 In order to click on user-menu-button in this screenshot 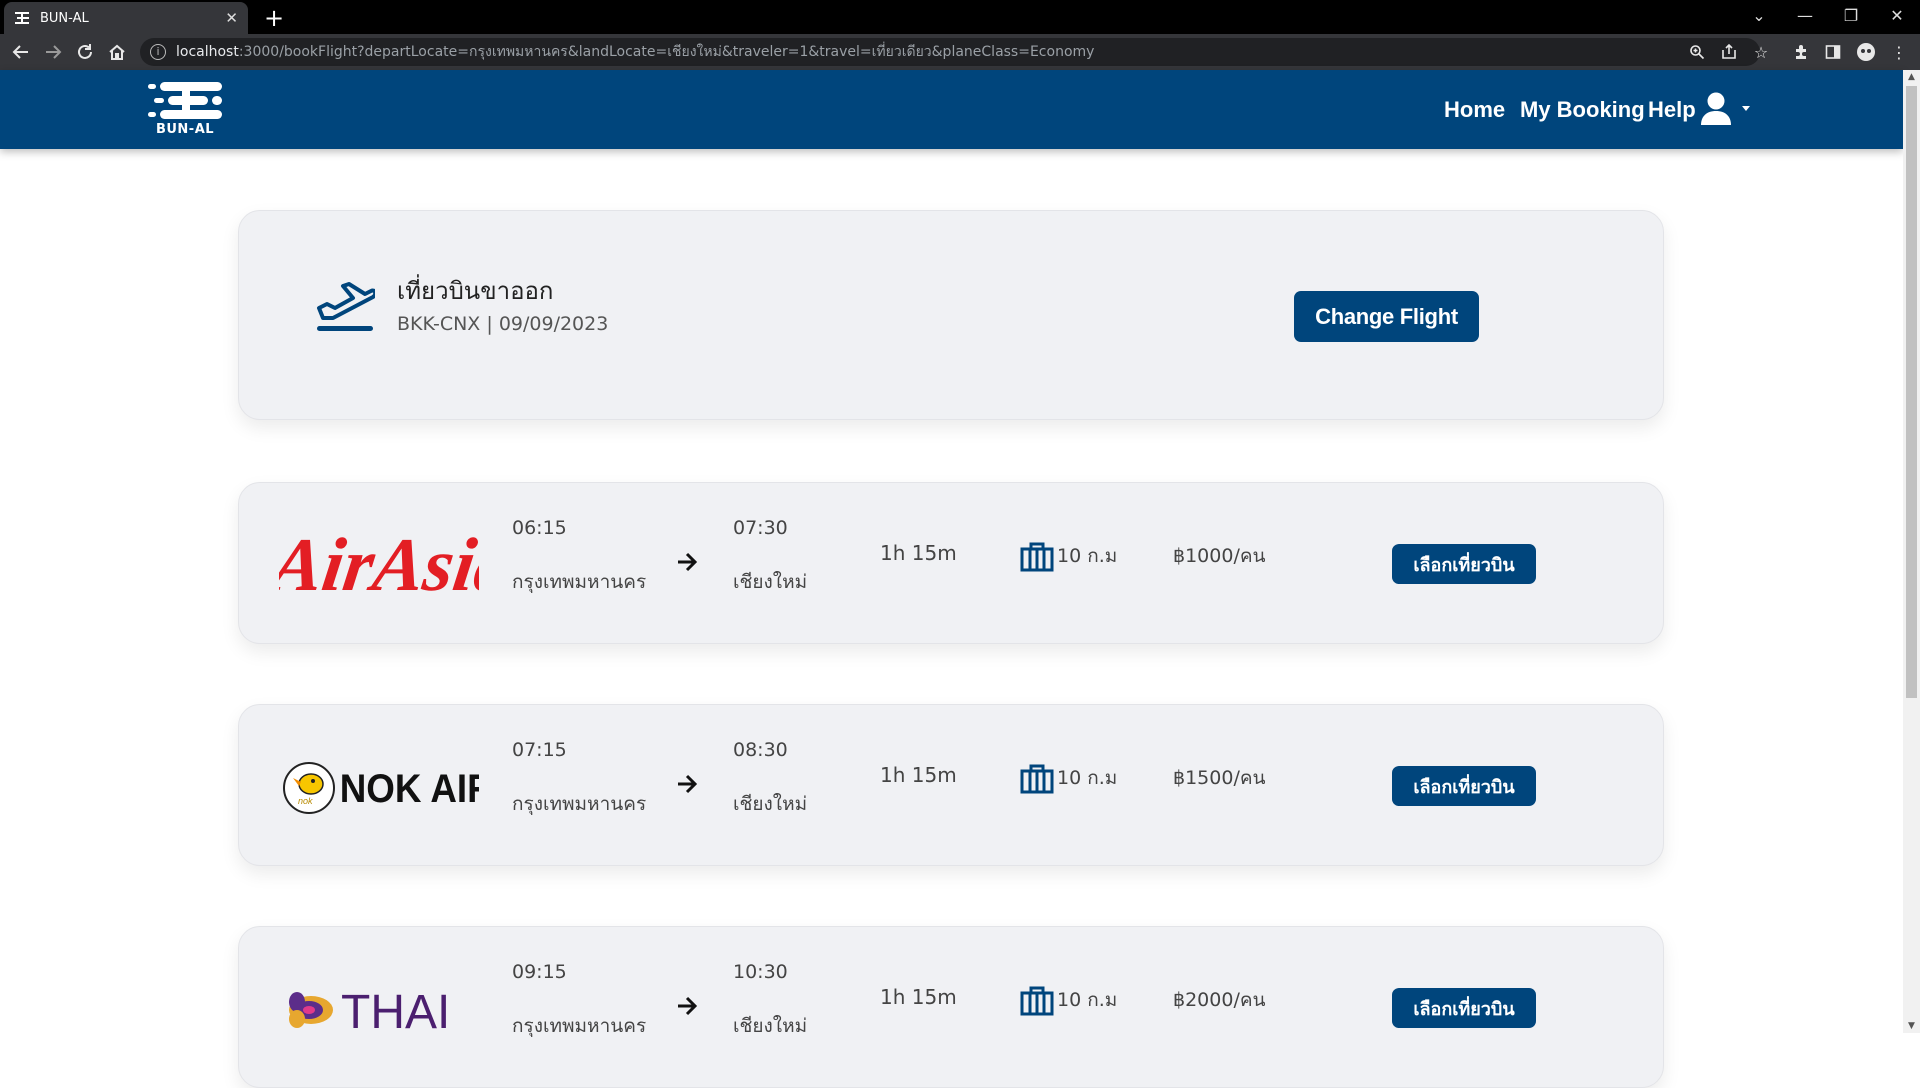, I will do `click(1726, 109)`.